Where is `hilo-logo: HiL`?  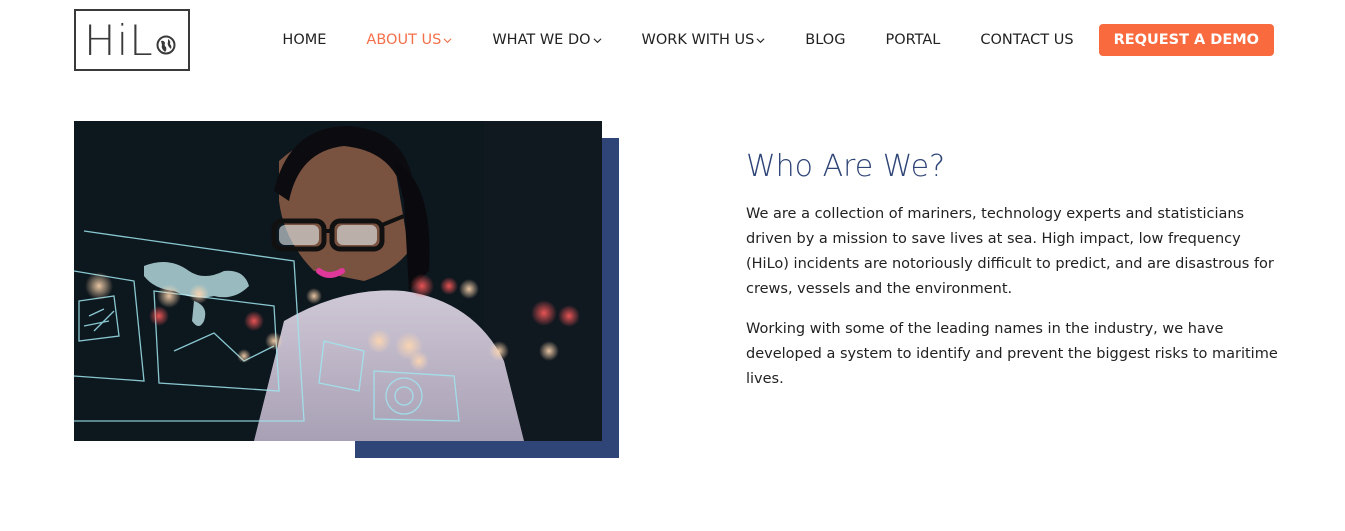 hilo-logo: HiL is located at coordinates (132, 40).